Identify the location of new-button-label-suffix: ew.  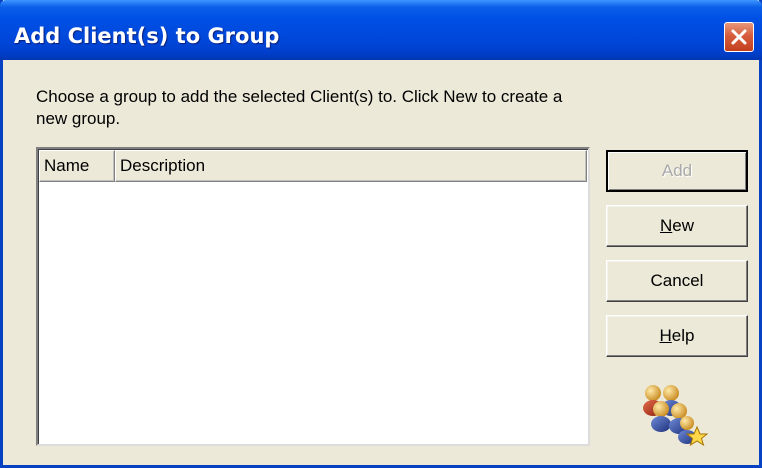
(683, 225).